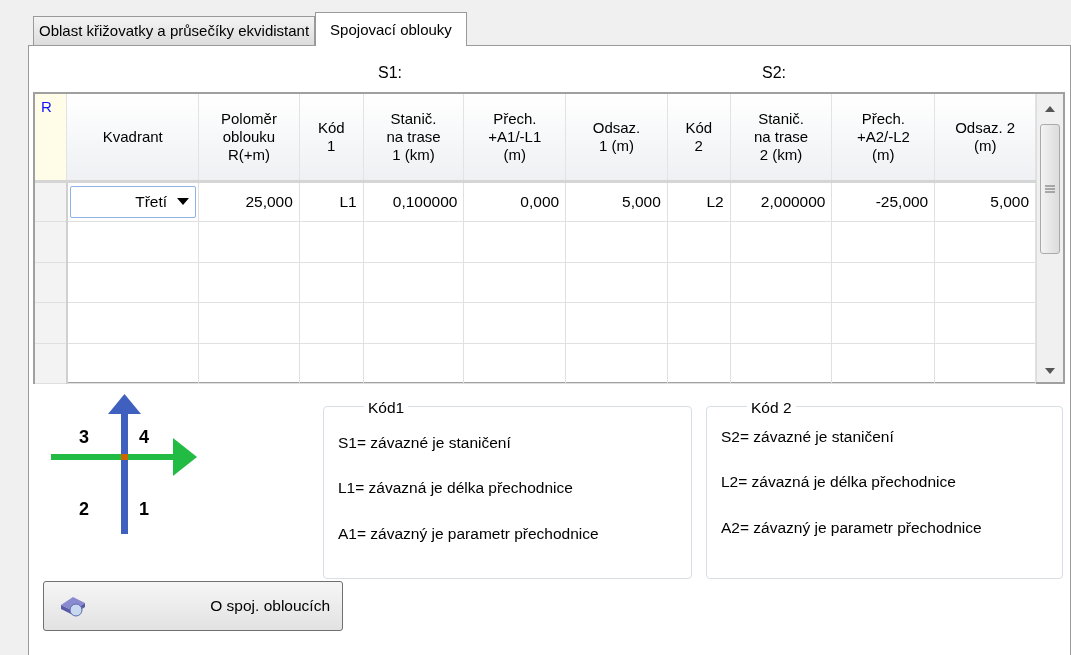  What do you see at coordinates (84, 509) in the screenshot?
I see `quadrant-number: 2` at bounding box center [84, 509].